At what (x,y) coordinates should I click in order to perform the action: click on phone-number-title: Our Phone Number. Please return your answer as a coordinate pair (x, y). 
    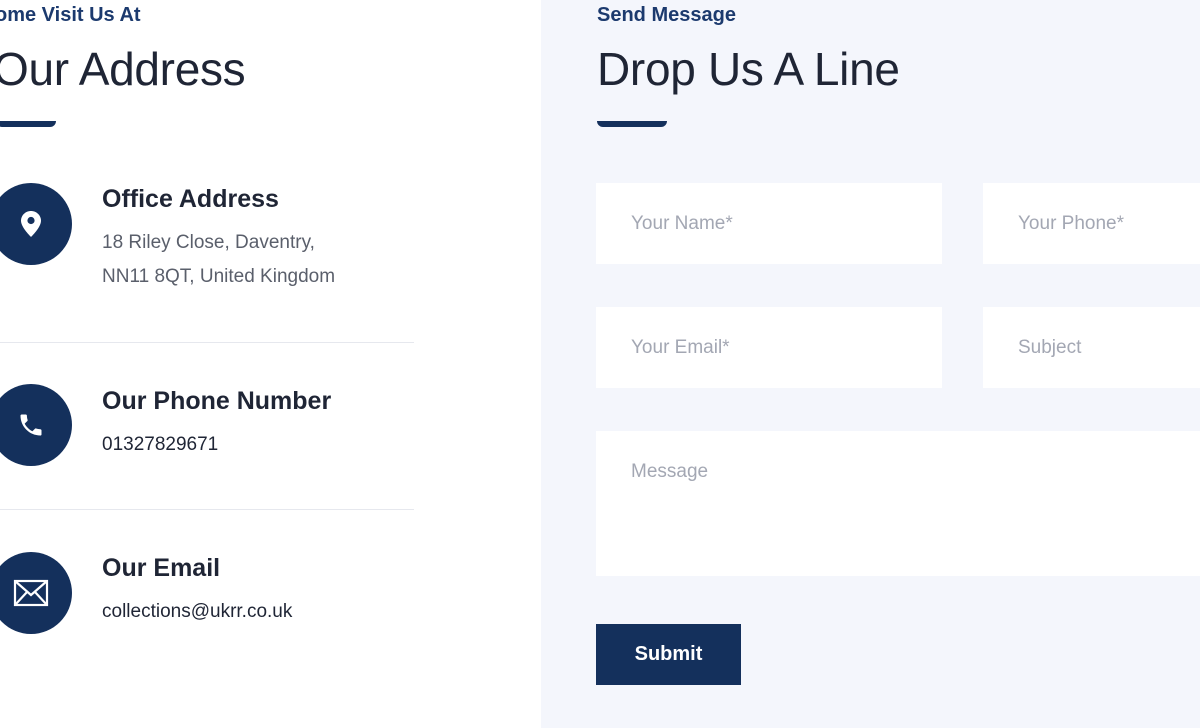
    Looking at the image, I should click on (217, 401).